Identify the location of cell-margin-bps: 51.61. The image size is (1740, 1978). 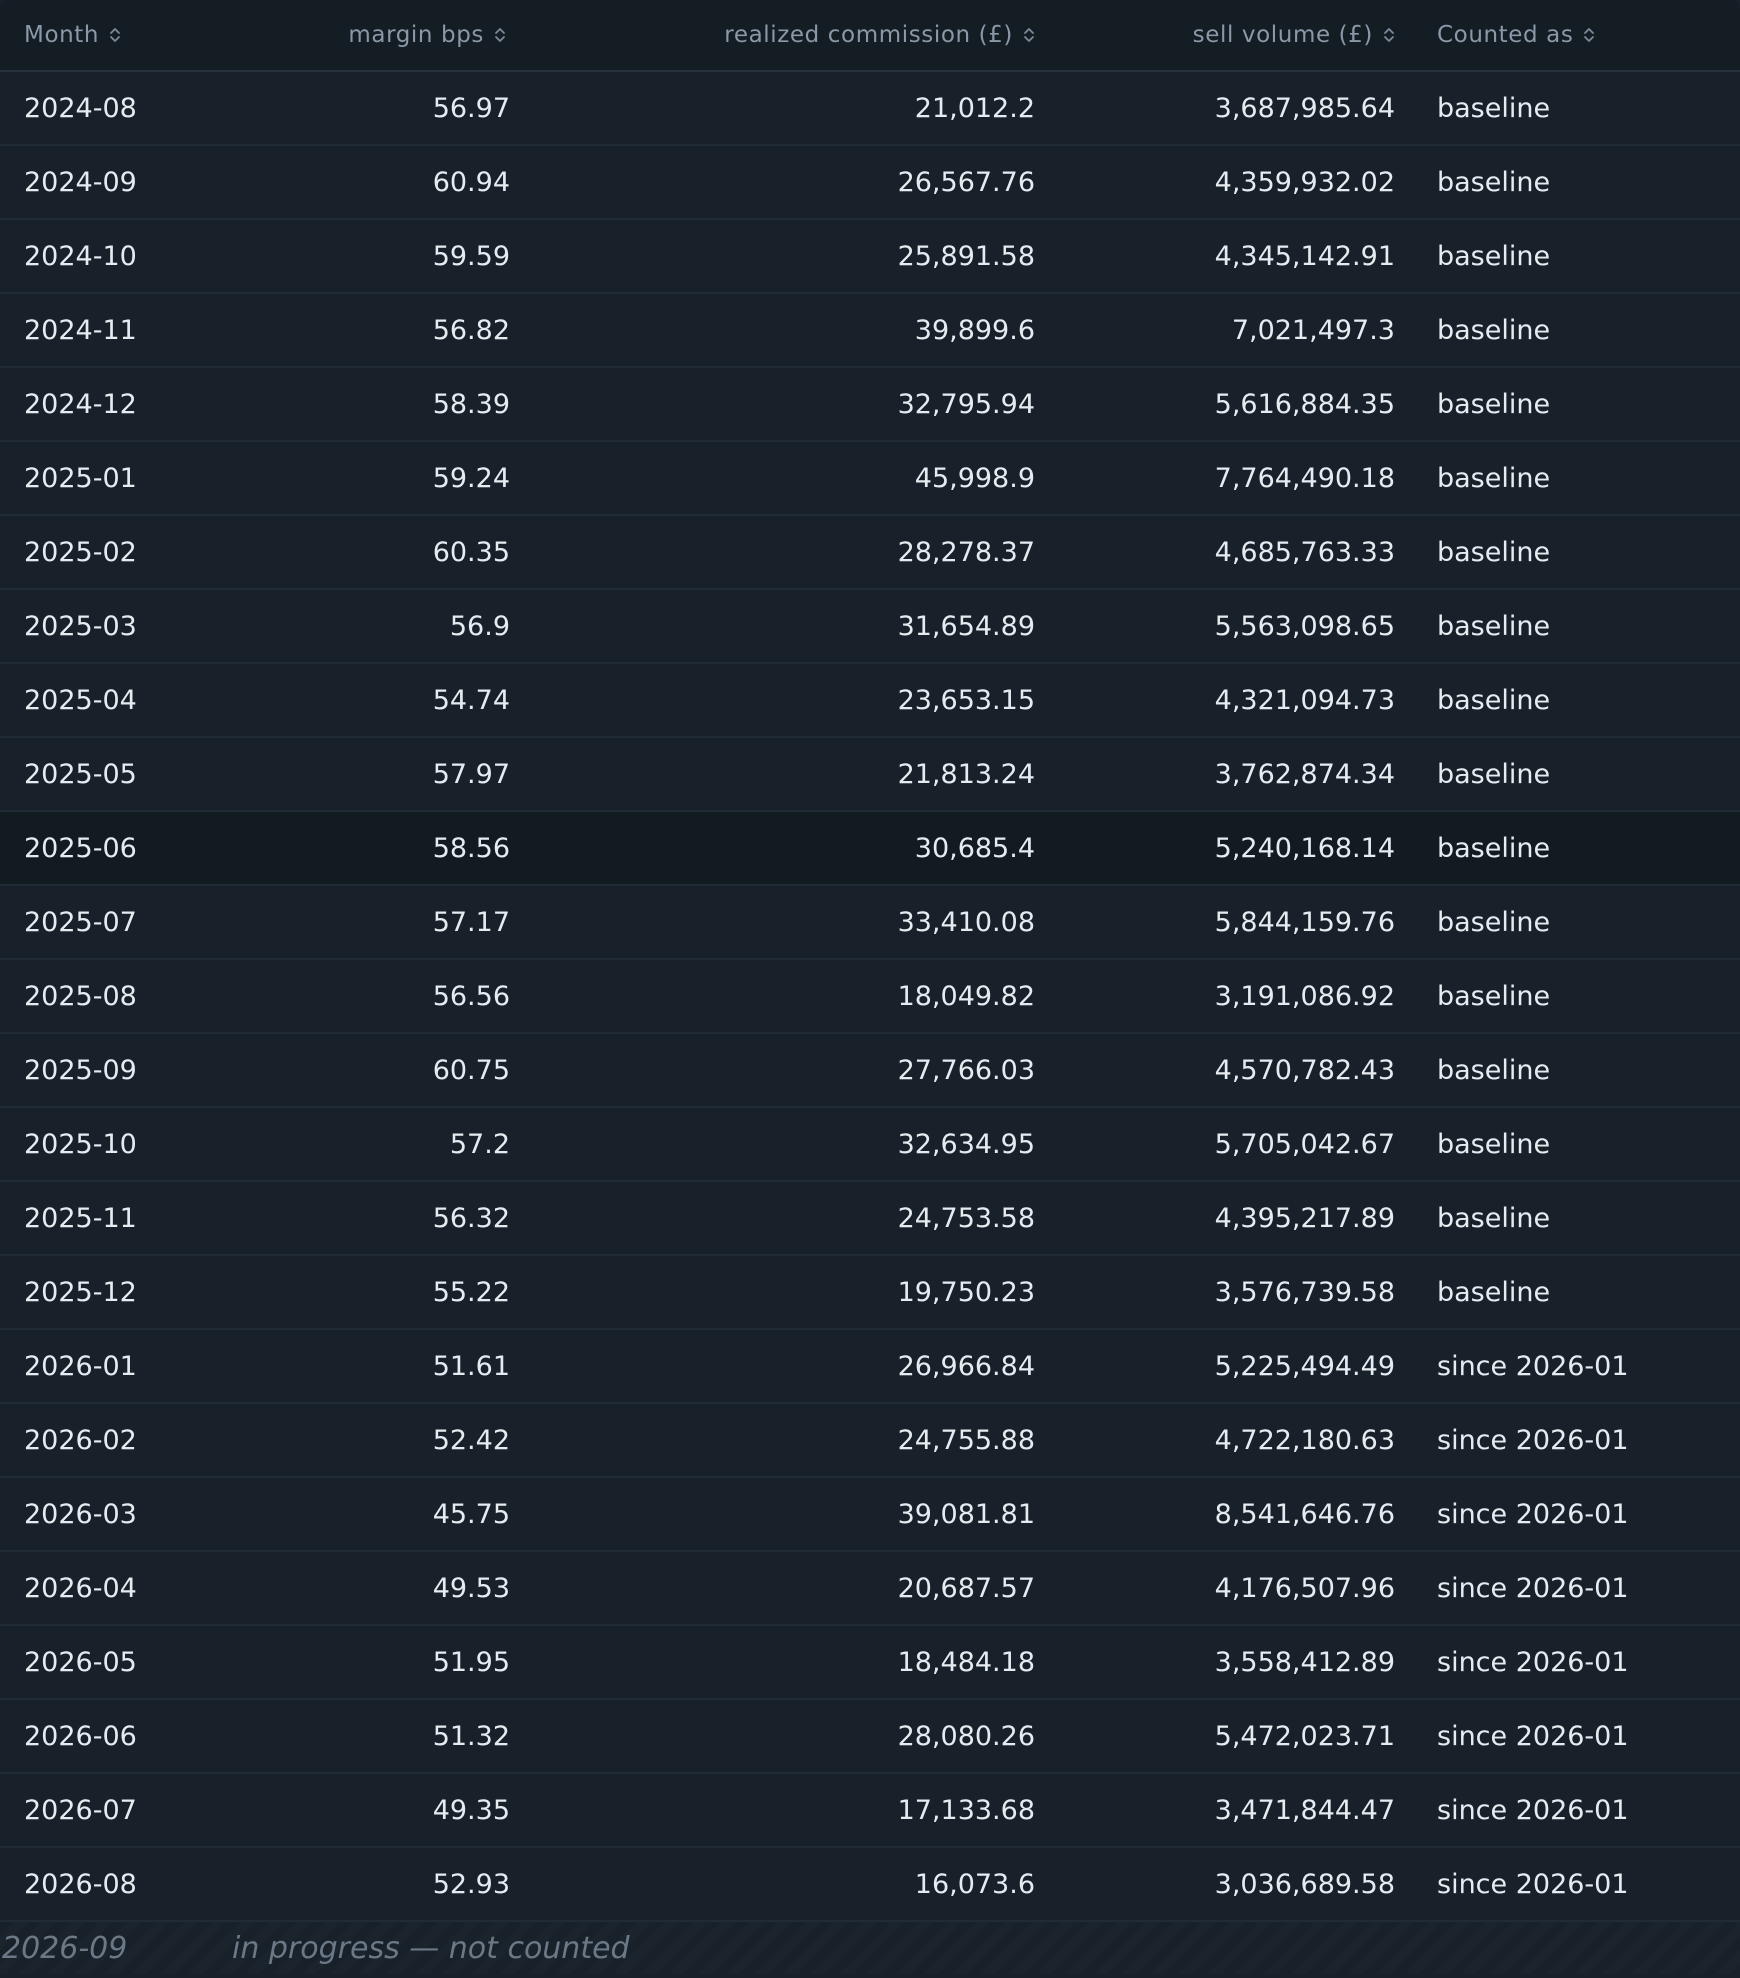
(471, 1366).